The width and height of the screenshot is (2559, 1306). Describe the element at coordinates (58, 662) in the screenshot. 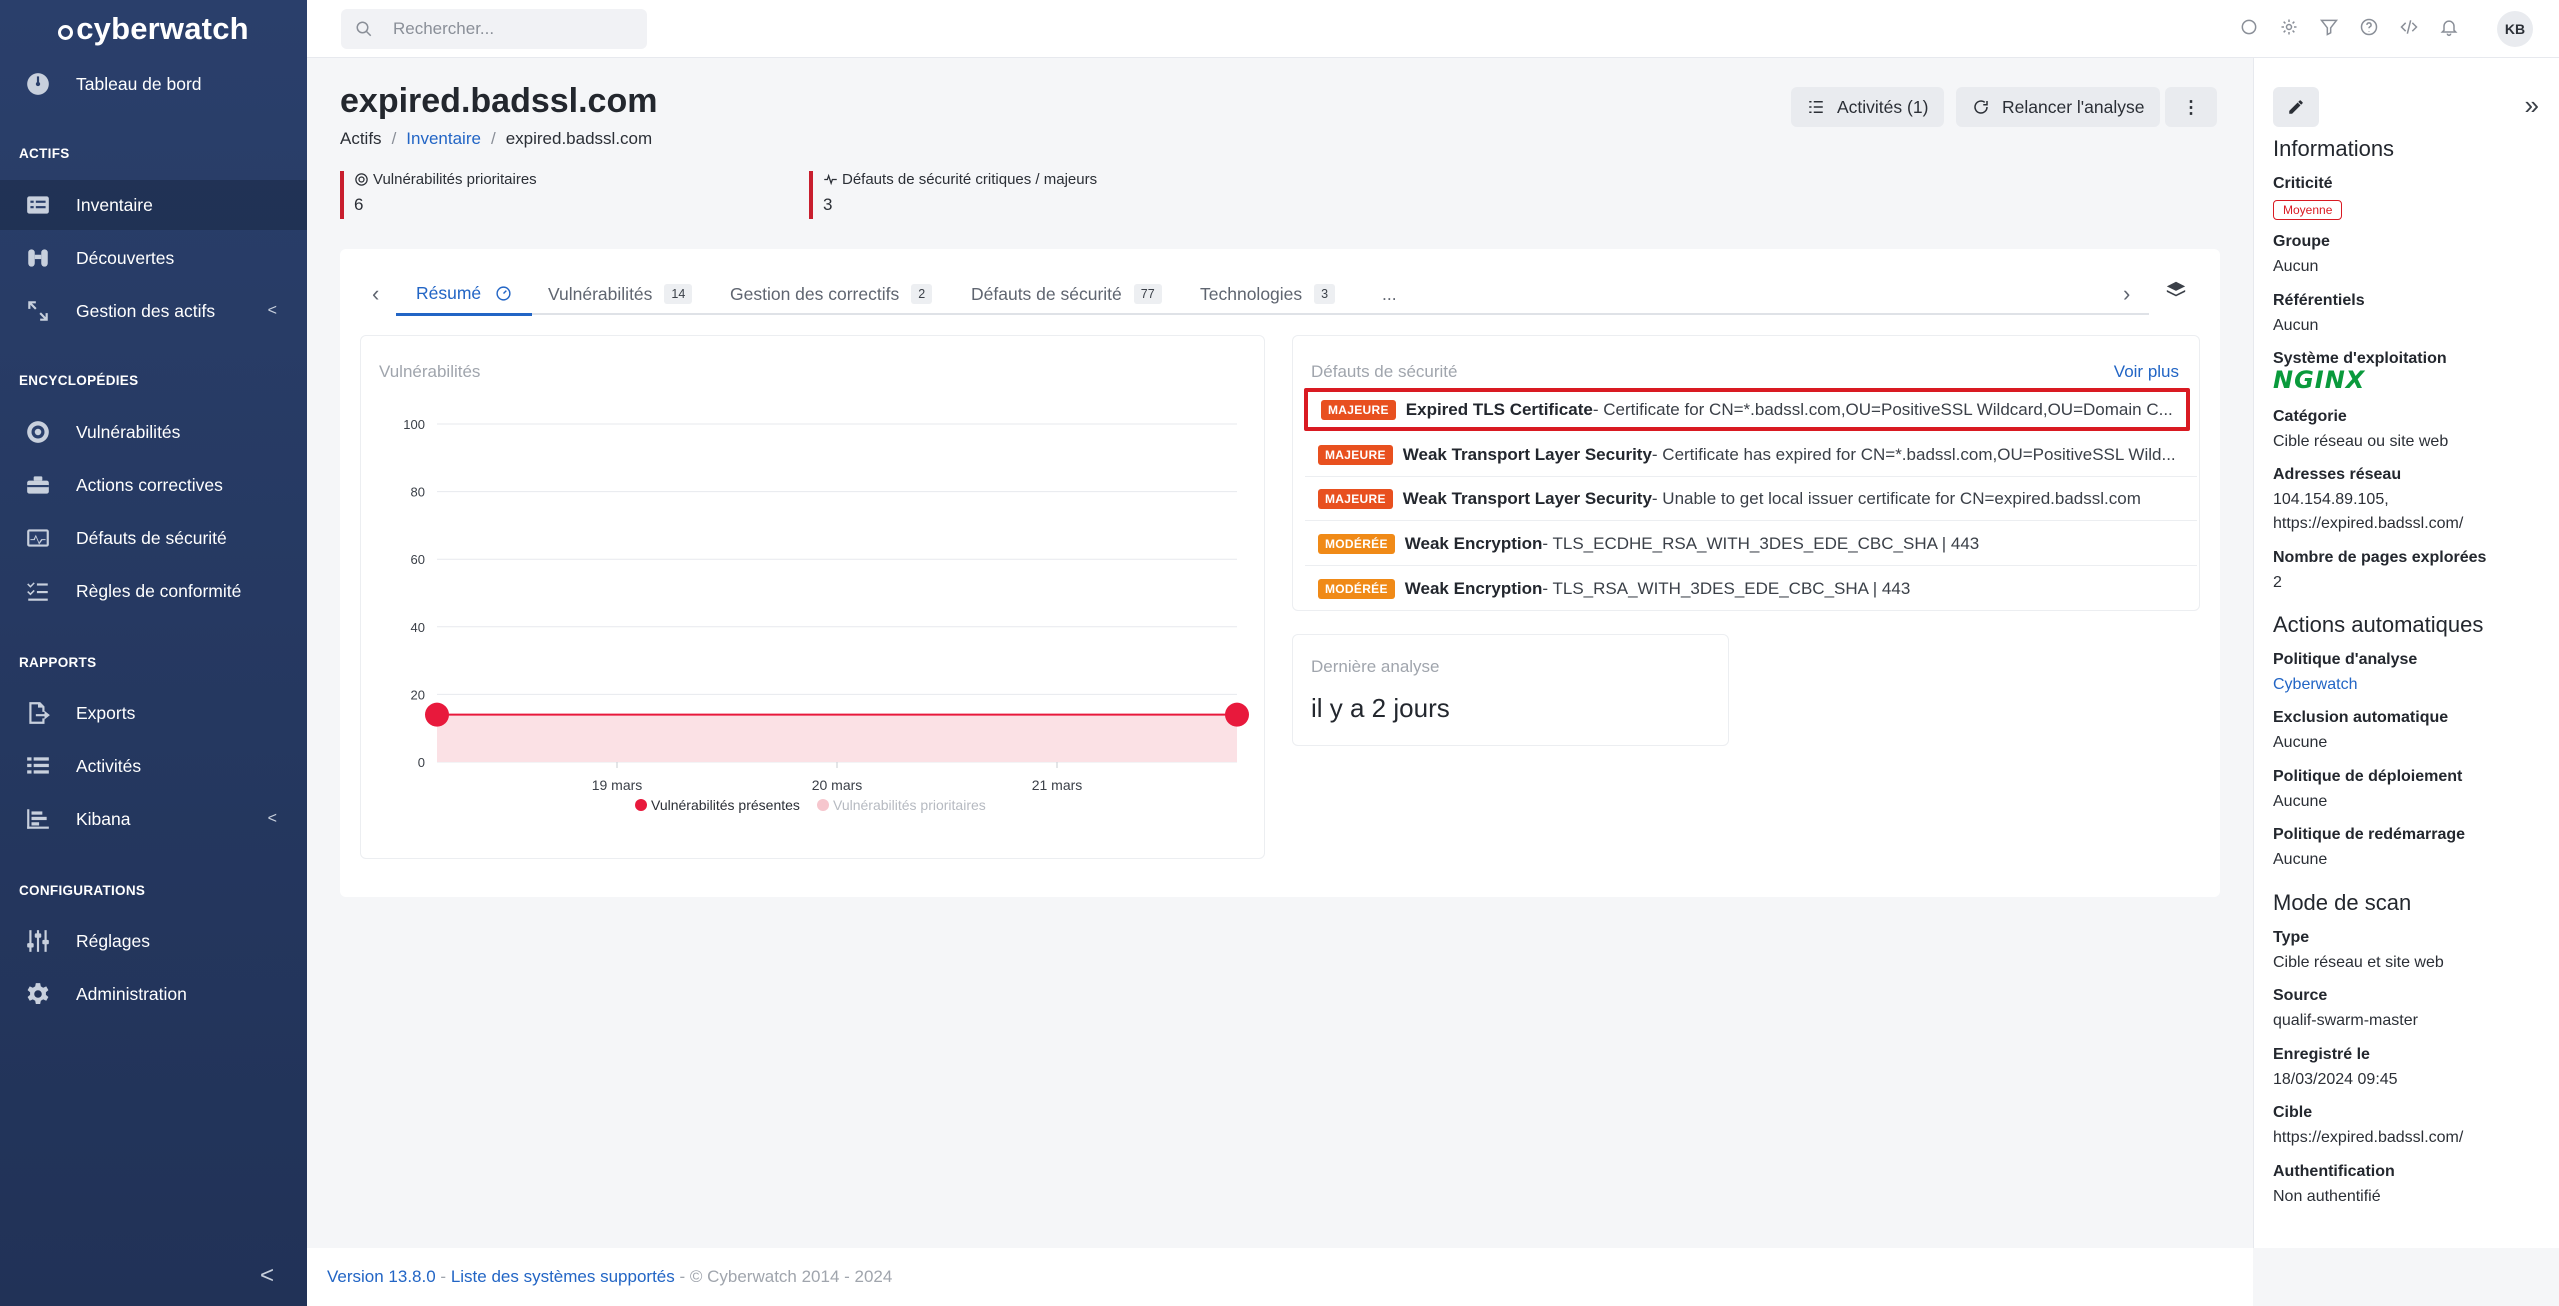

I see `section-rapports: RAPPORTS` at that location.